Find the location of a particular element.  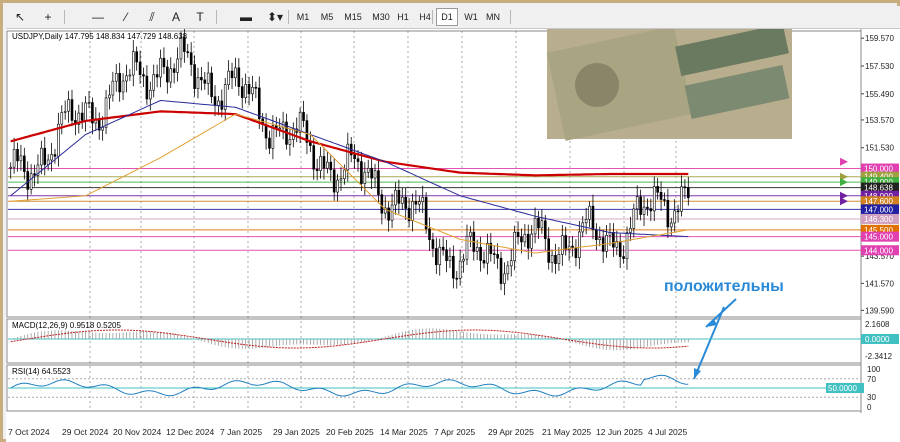

arrows-tool-button: ⬍▾ is located at coordinates (275, 17).